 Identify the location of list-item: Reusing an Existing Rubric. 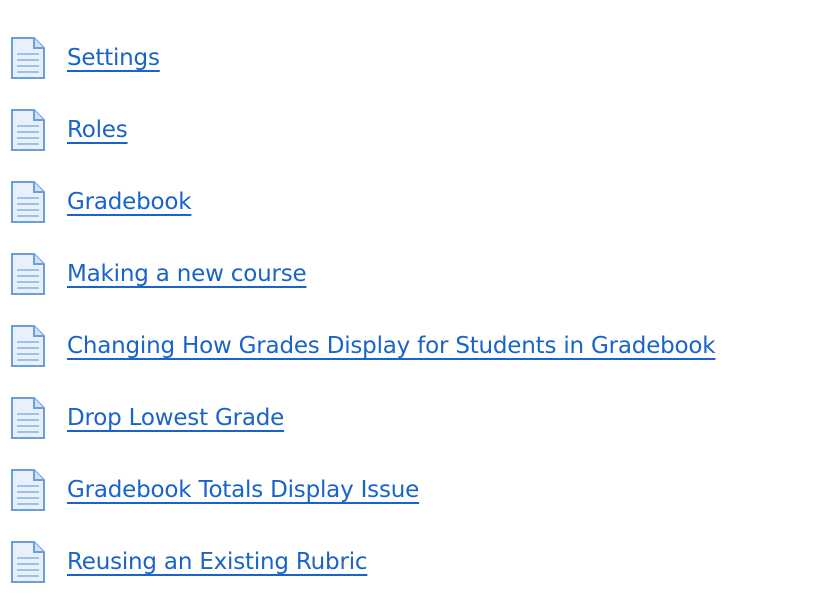
(362, 562).